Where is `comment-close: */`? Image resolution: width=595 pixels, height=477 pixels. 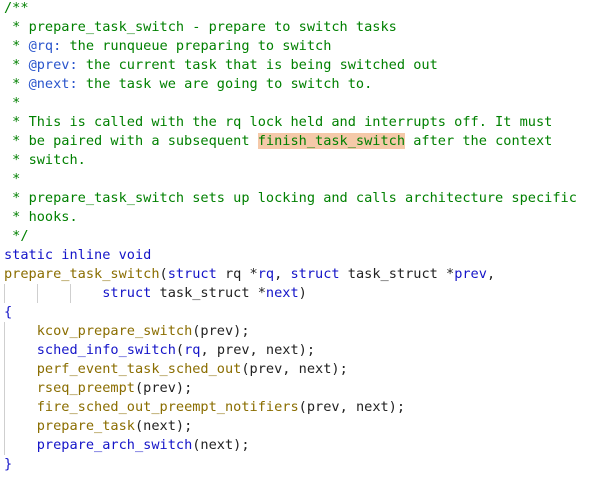 comment-close: */ is located at coordinates (299, 236).